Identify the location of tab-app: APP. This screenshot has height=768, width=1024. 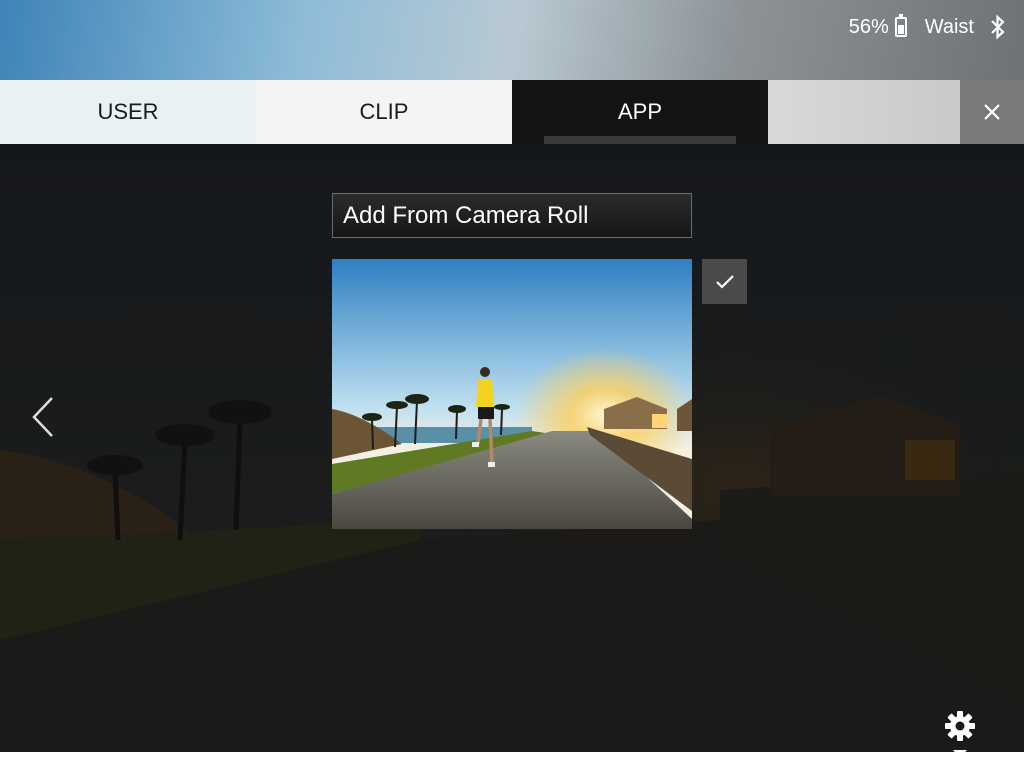
(640, 112).